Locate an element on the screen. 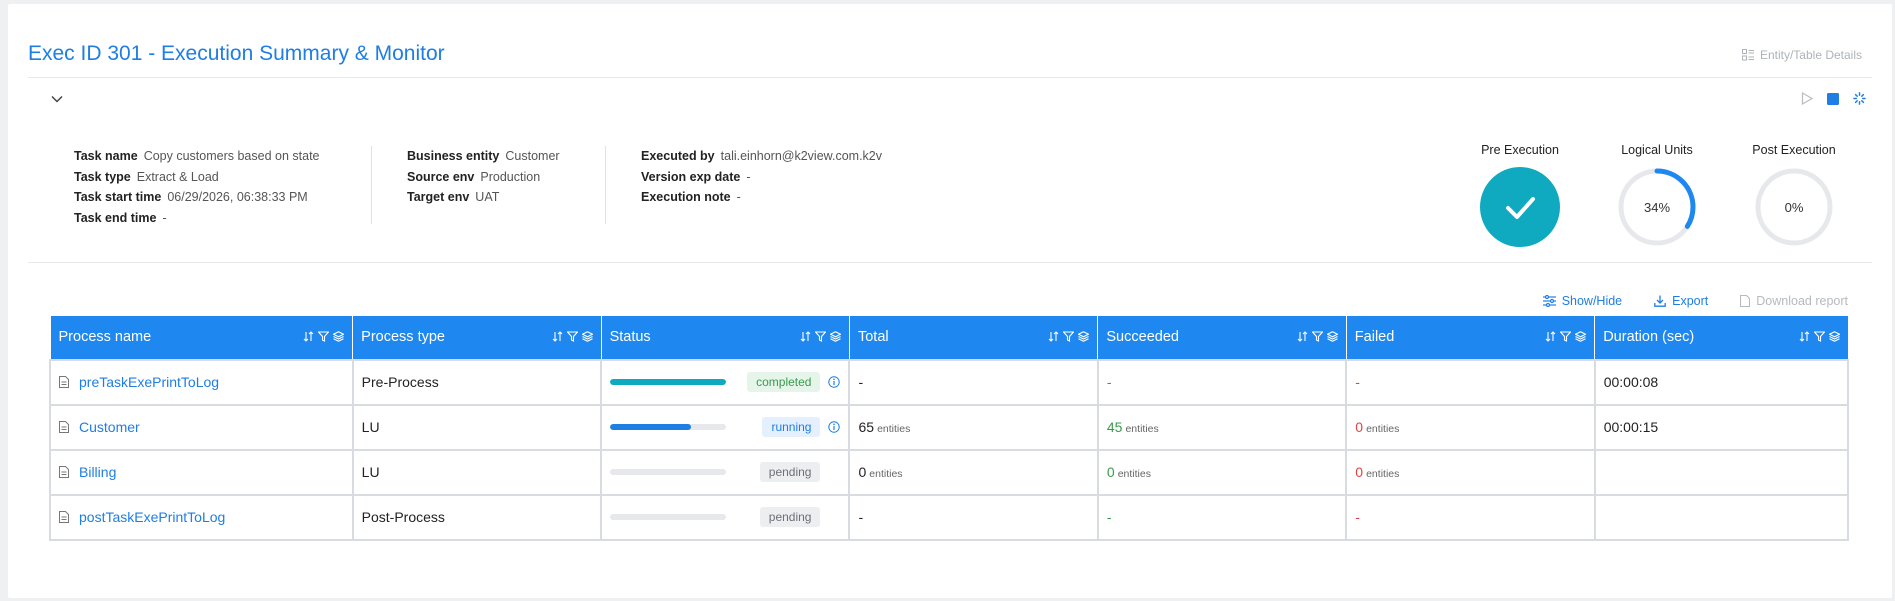  column-header: Process type is located at coordinates (477, 337).